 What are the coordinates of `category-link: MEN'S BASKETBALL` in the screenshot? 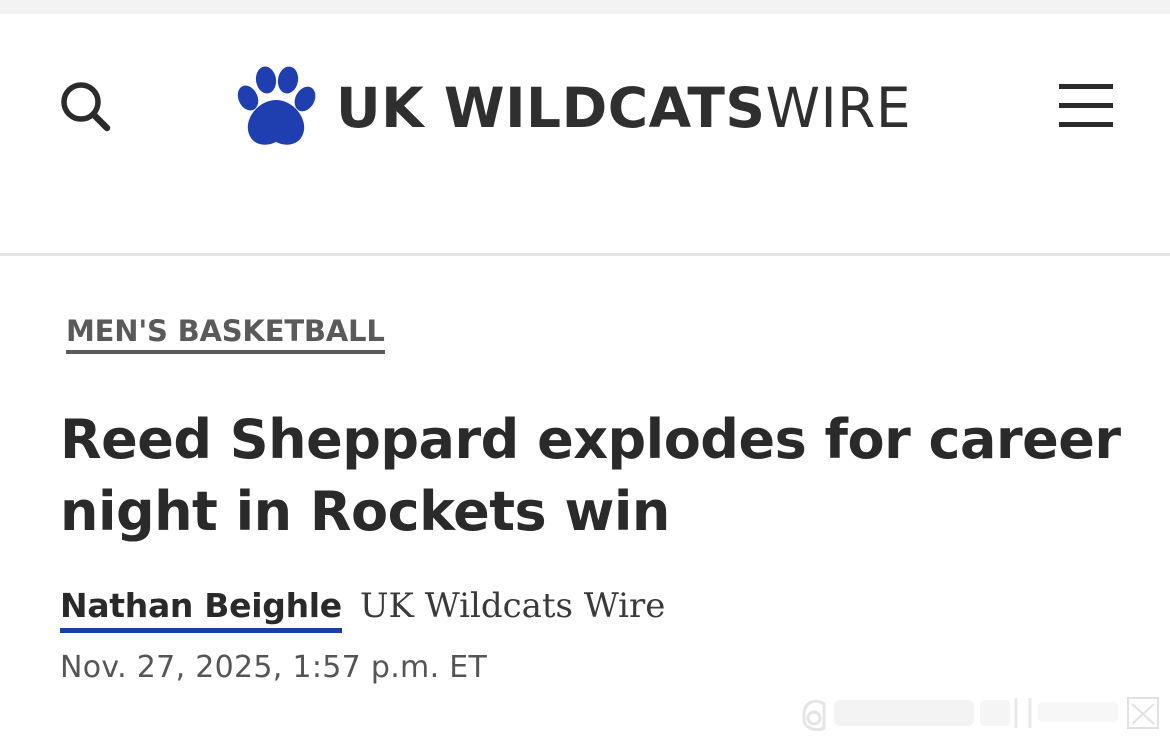 It's located at (225, 333).